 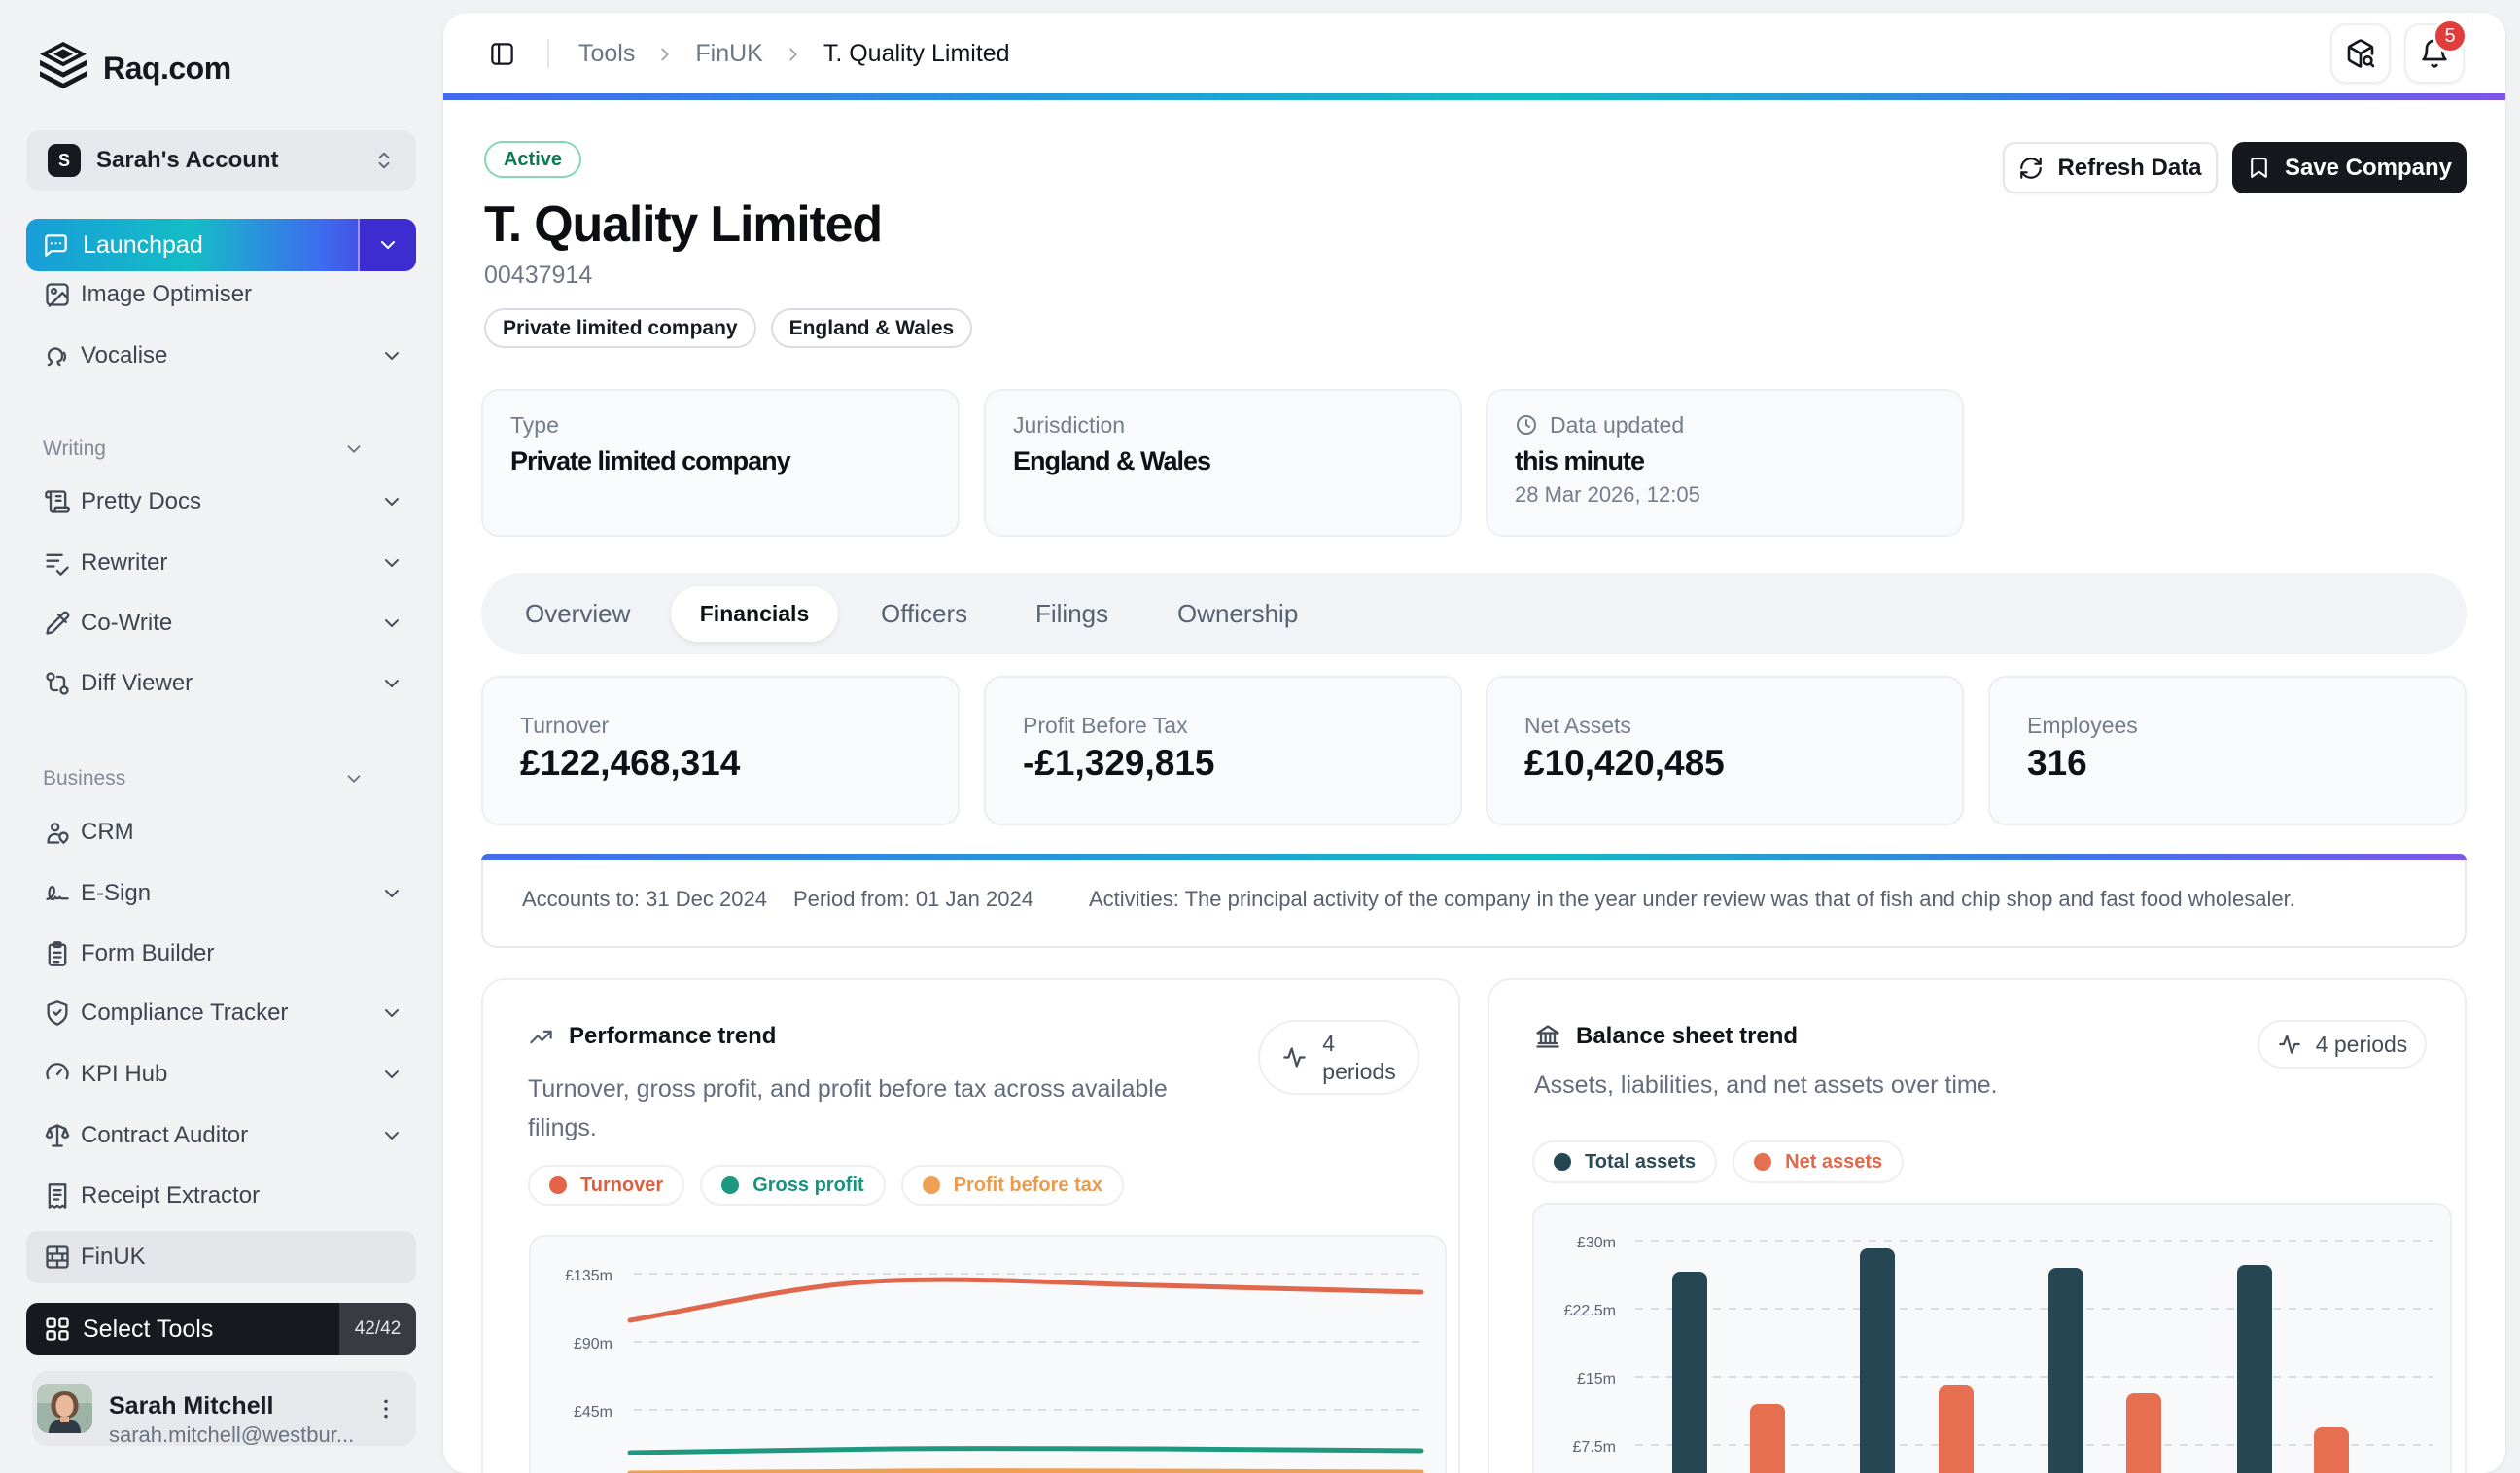 I want to click on svg-text: £7.5m, so click(x=1594, y=1447).